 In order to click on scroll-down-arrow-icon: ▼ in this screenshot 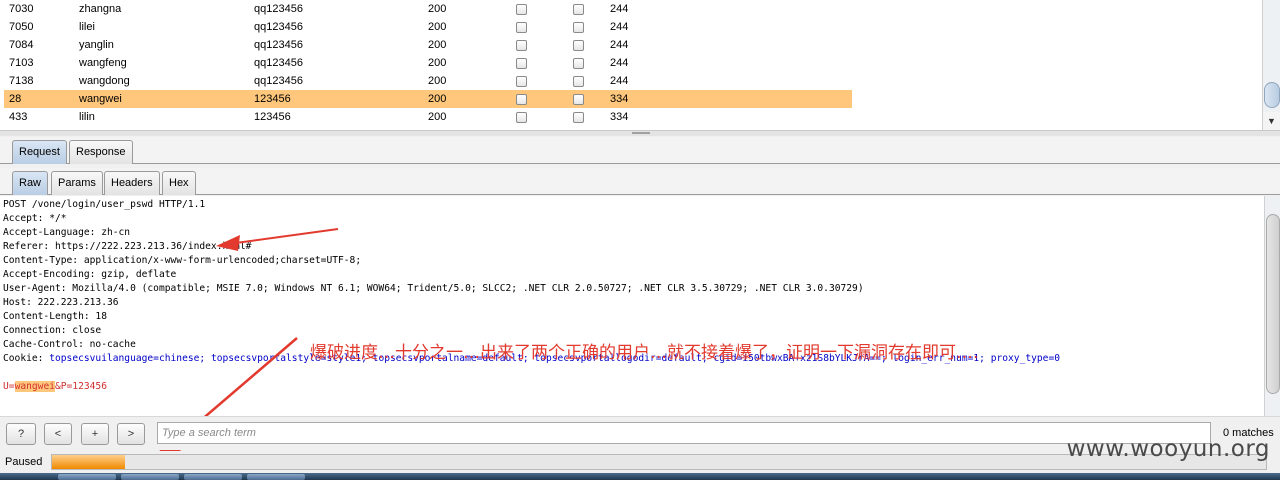, I will do `click(1271, 121)`.